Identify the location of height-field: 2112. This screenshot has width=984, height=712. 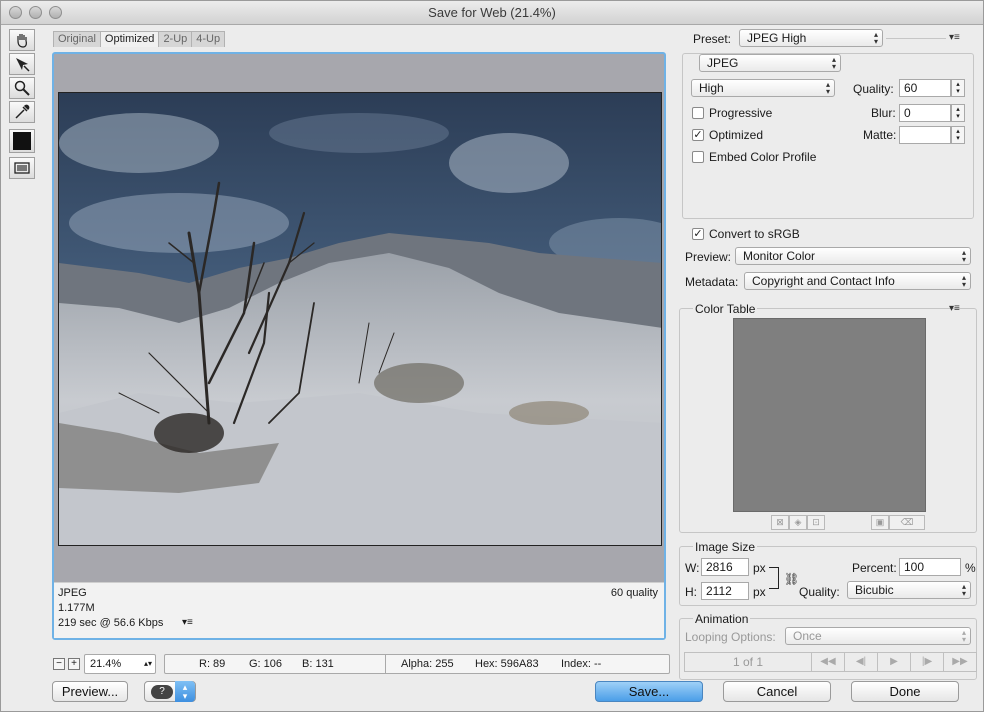
(725, 591).